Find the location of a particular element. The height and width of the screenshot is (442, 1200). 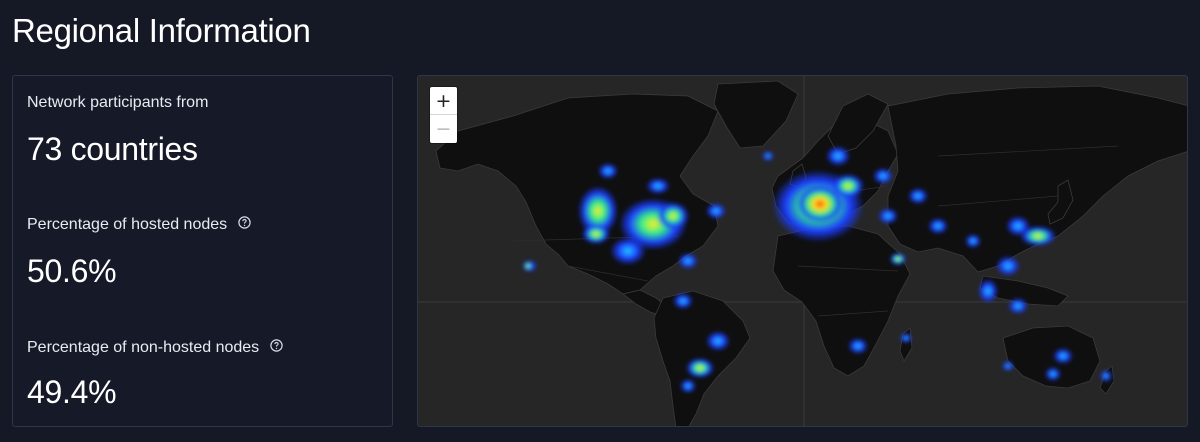

zoom-in-button: + is located at coordinates (443, 101).